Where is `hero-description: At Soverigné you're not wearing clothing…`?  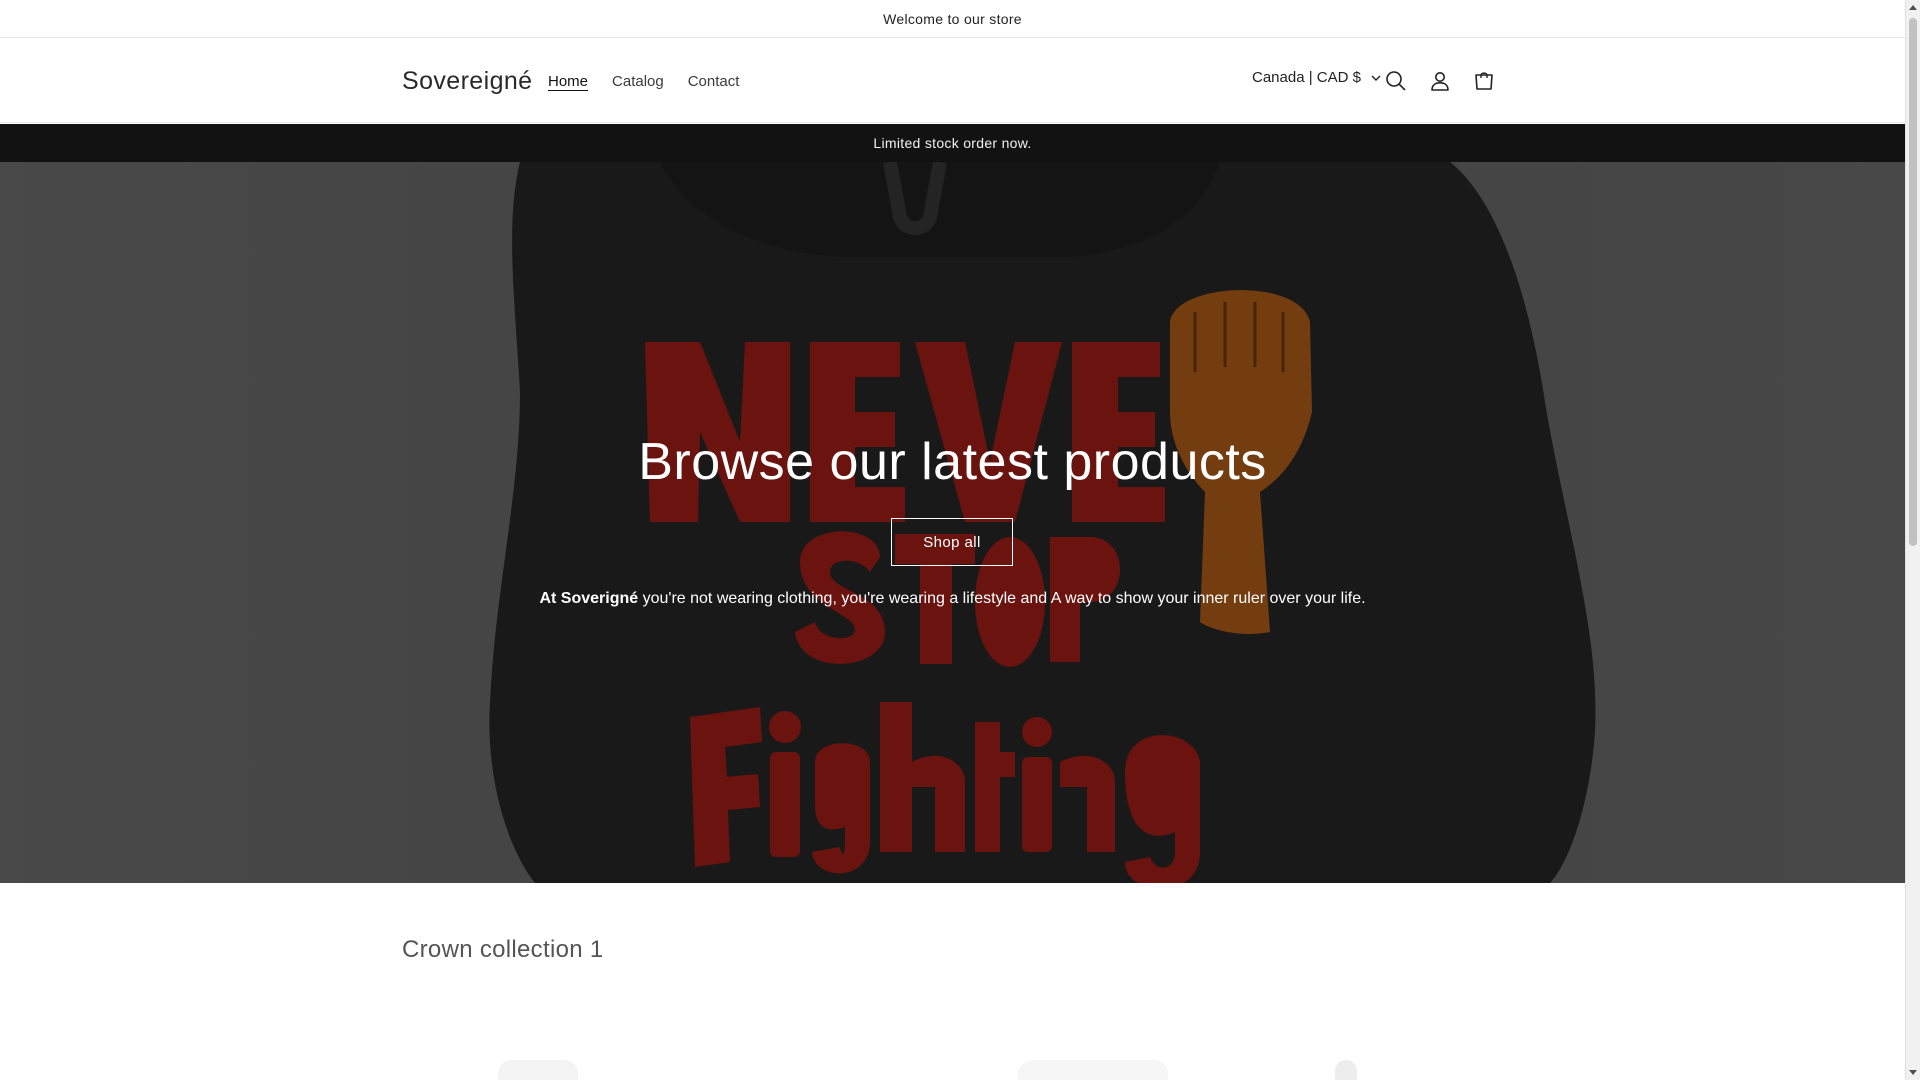
hero-description: At Soverigné you're not wearing clothing… is located at coordinates (952, 599).